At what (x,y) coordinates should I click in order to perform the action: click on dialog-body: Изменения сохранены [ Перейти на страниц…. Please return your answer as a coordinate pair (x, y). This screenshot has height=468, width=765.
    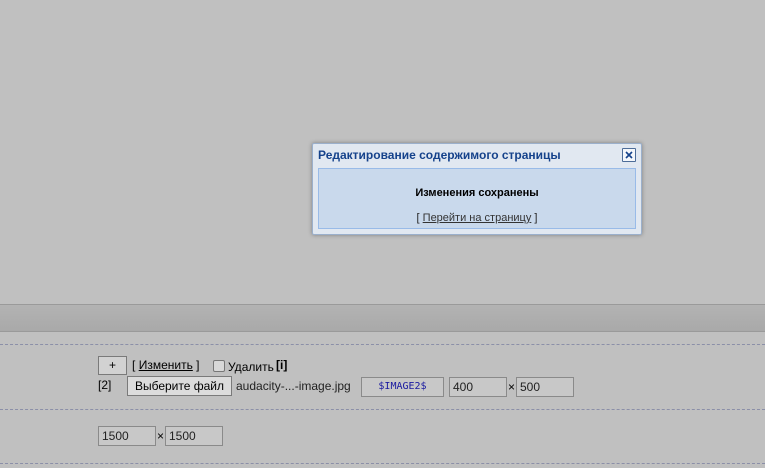
    Looking at the image, I should click on (477, 198).